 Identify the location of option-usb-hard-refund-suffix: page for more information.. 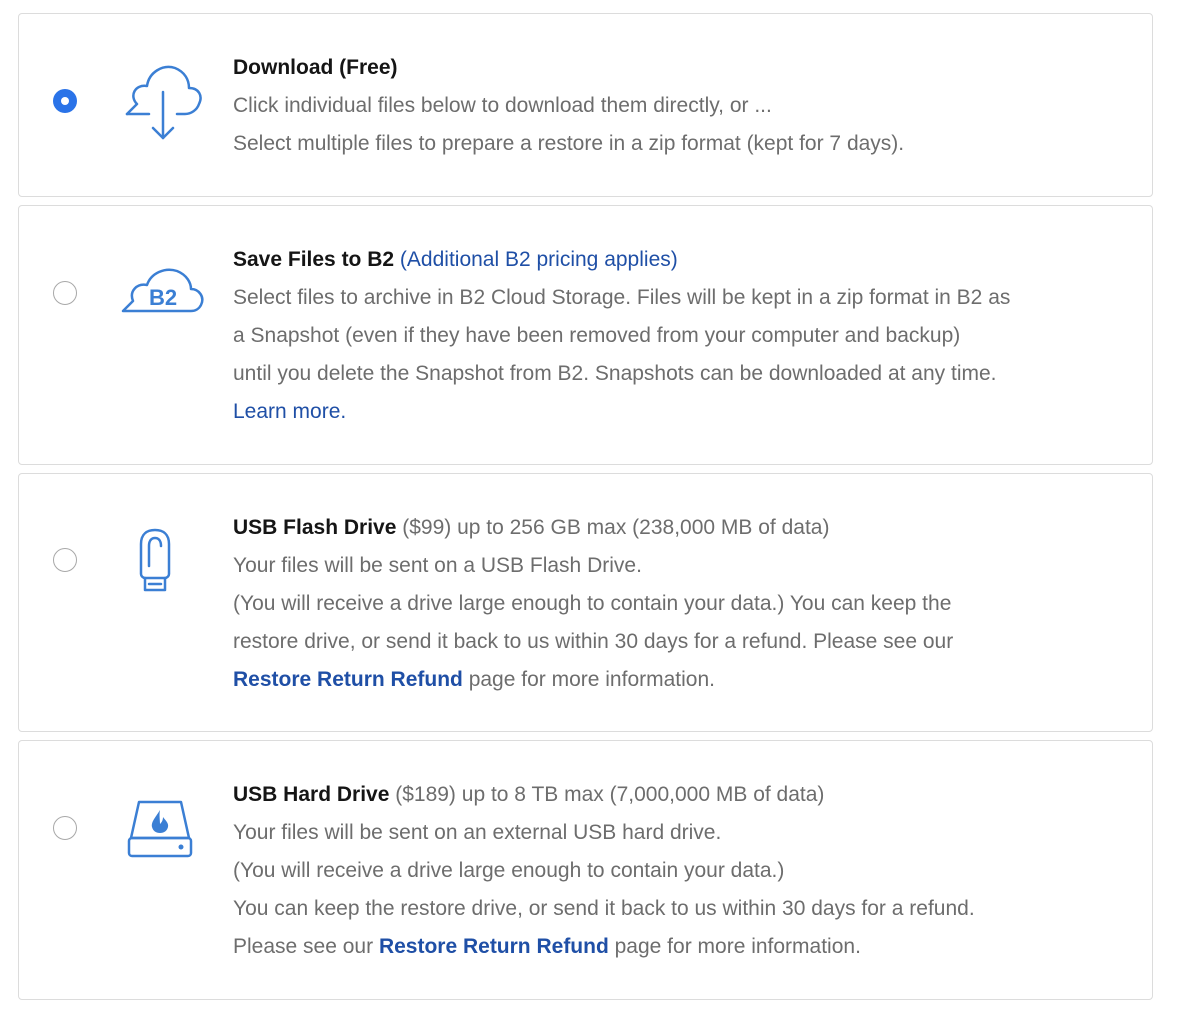
(734, 946).